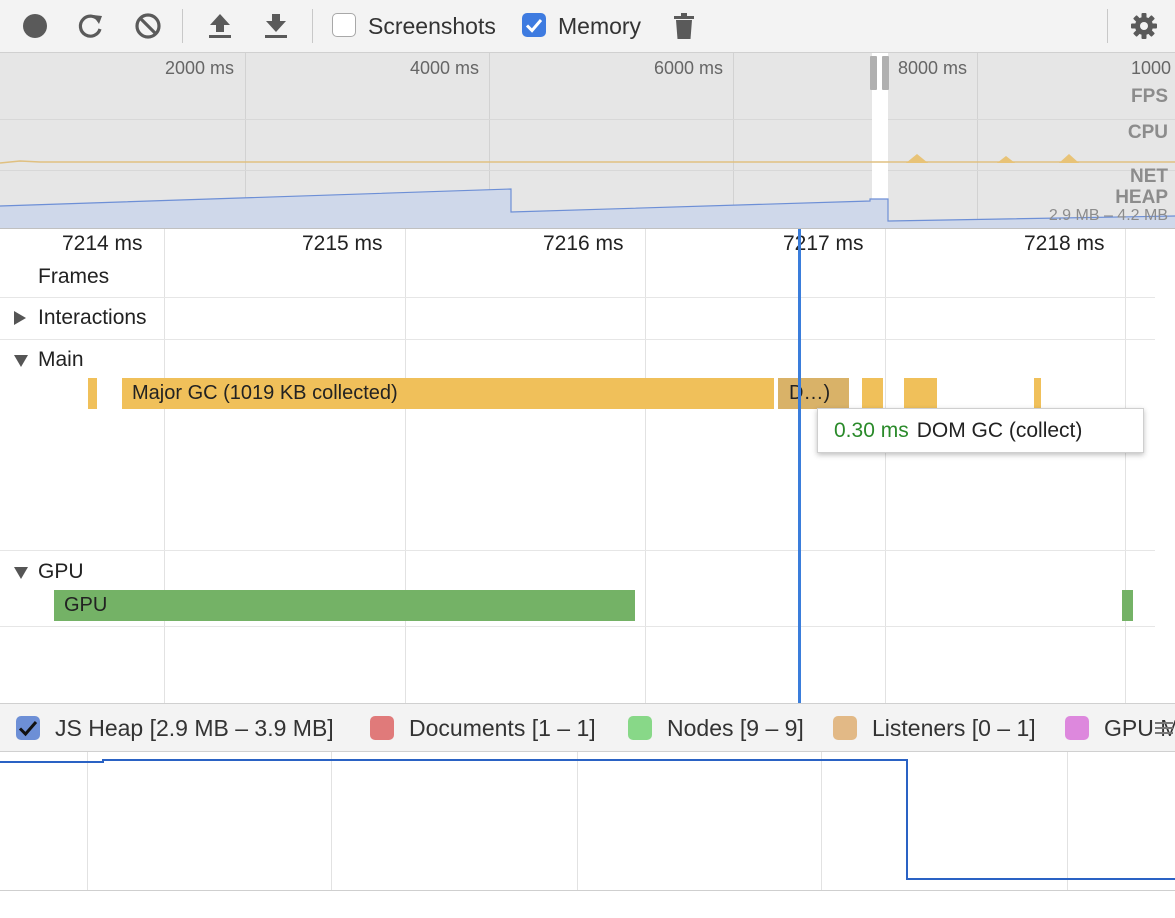  Describe the element at coordinates (61, 572) in the screenshot. I see `gpu-track-label: GPU` at that location.